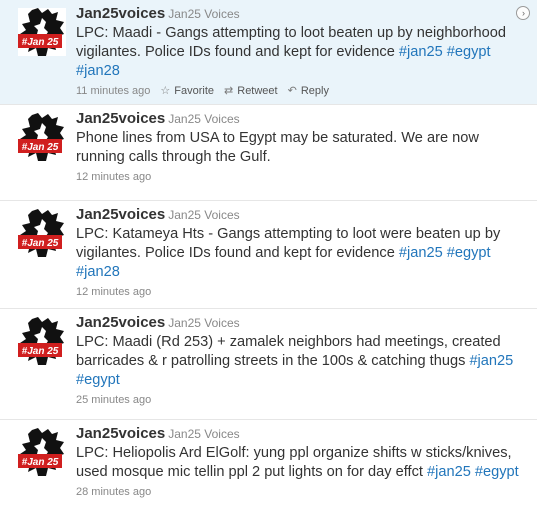  Describe the element at coordinates (165, 91) in the screenshot. I see `star-icon: ☆` at that location.